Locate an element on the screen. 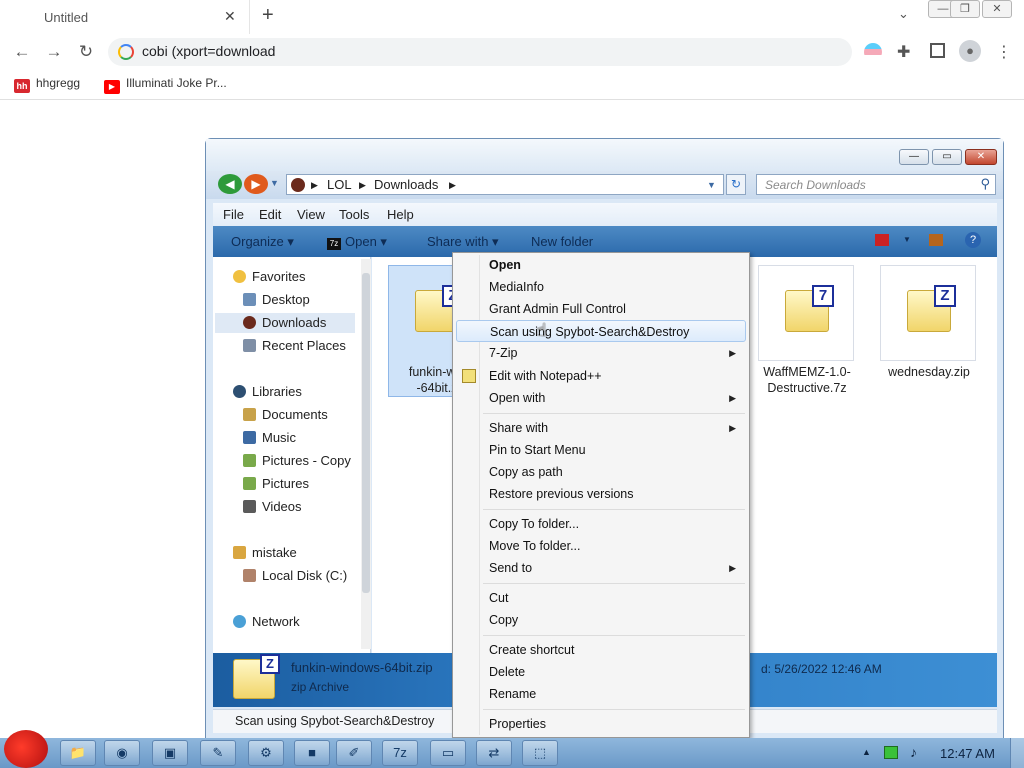  menu-help: Help is located at coordinates (400, 214).